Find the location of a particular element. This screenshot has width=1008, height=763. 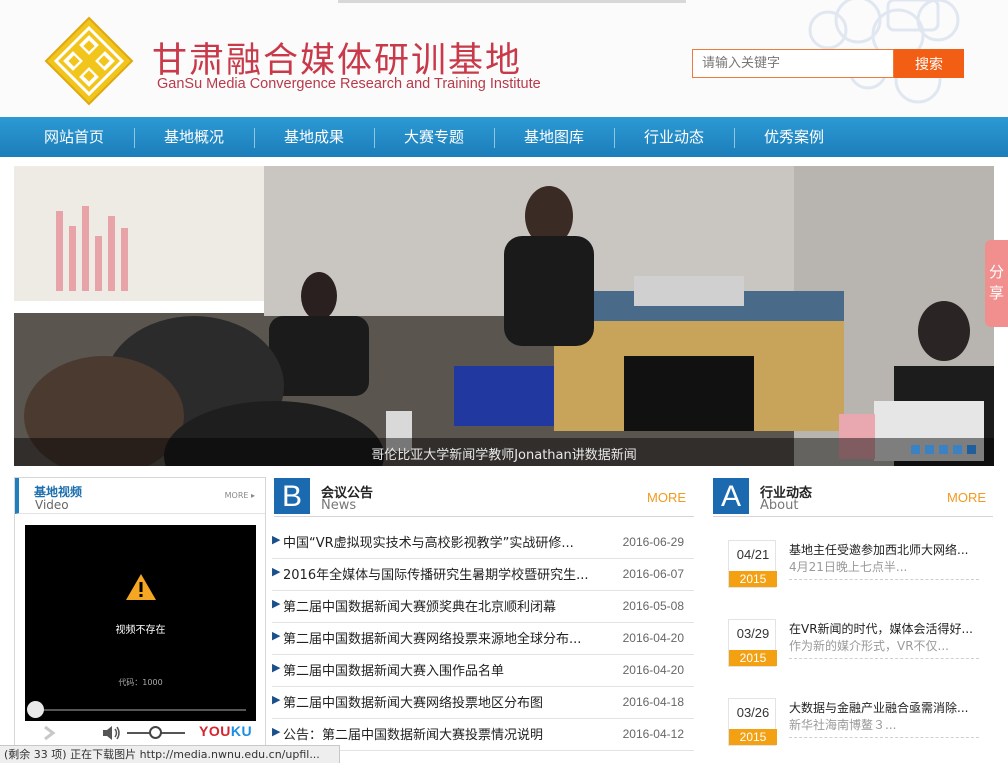

video-panel: 基地视频 Video MORE ▸ 视频不存在 代码：1000 YOUKU is located at coordinates (140, 617).